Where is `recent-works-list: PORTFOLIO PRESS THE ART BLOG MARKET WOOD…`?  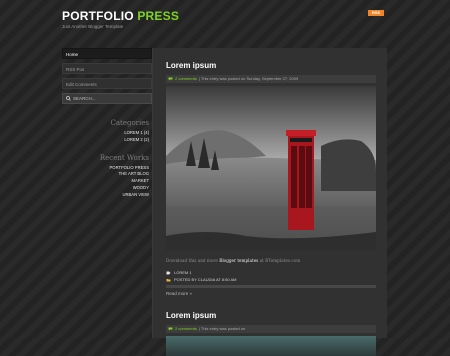
recent-works-list: PORTFOLIO PRESS THE ART BLOG MARKET WOOD… is located at coordinates (107, 182).